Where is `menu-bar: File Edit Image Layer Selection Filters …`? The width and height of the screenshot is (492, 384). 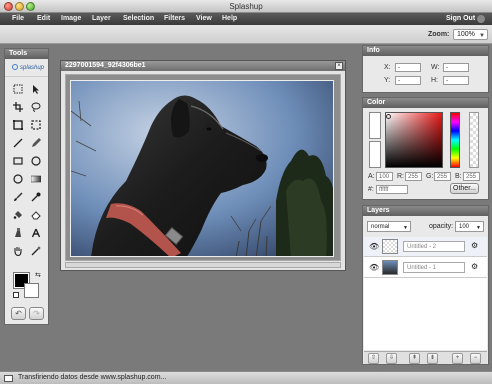 menu-bar: File Edit Image Layer Selection Filters … is located at coordinates (246, 19).